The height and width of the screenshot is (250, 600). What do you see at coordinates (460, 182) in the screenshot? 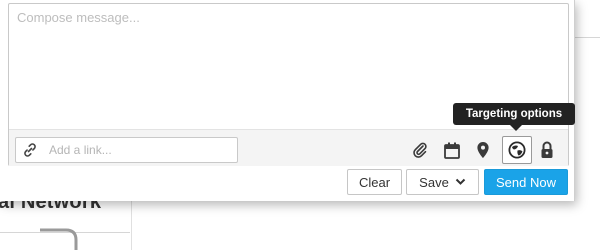
I see `chevron-down-icon` at bounding box center [460, 182].